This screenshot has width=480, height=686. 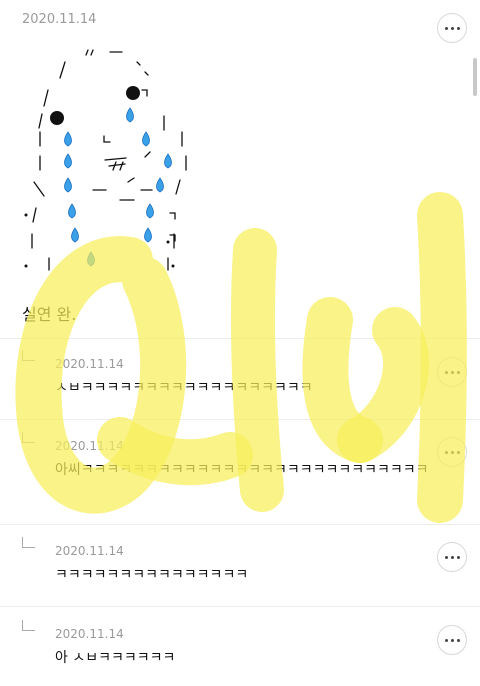 I want to click on comment-text: ㅅㅂㅋㅋㅋㅋㅋㅋㅋㅋㅋㅋㅋㅋㅋㅋㅋㅋㅋㅋ, so click(x=184, y=388).